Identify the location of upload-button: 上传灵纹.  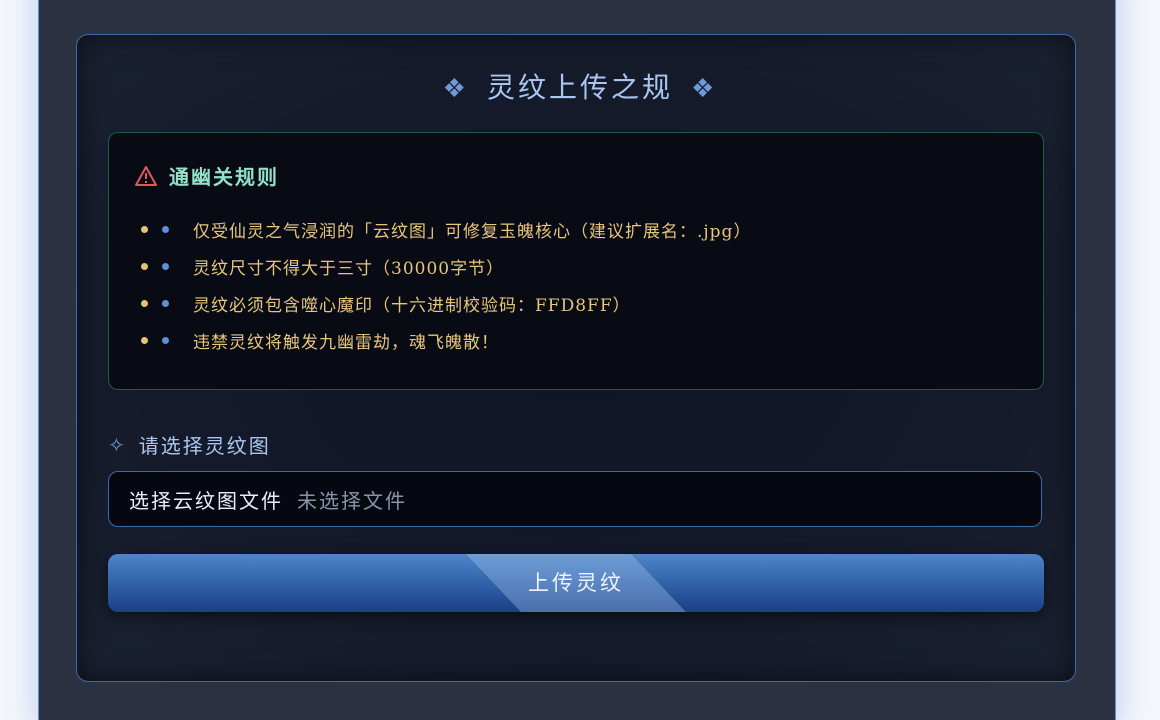
(576, 583).